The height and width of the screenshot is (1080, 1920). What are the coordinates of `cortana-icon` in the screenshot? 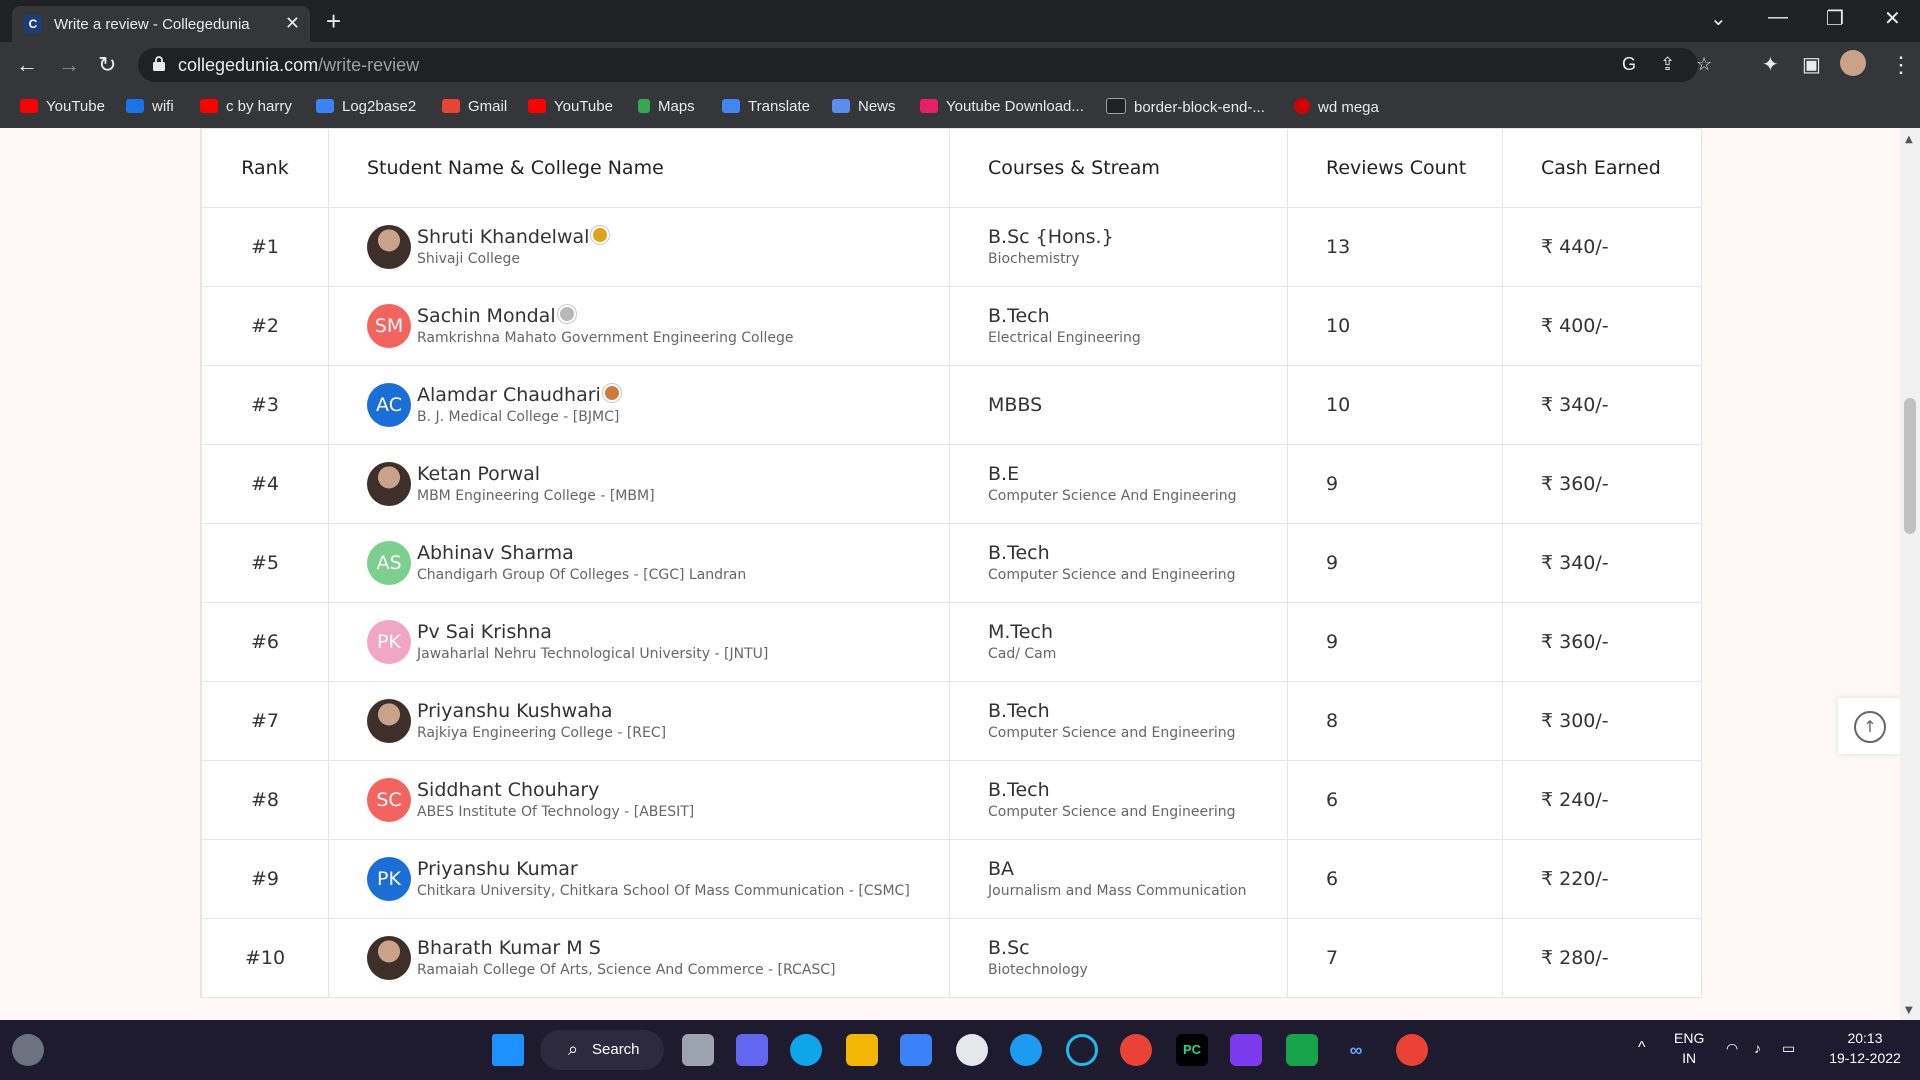 It's located at (1082, 1050).